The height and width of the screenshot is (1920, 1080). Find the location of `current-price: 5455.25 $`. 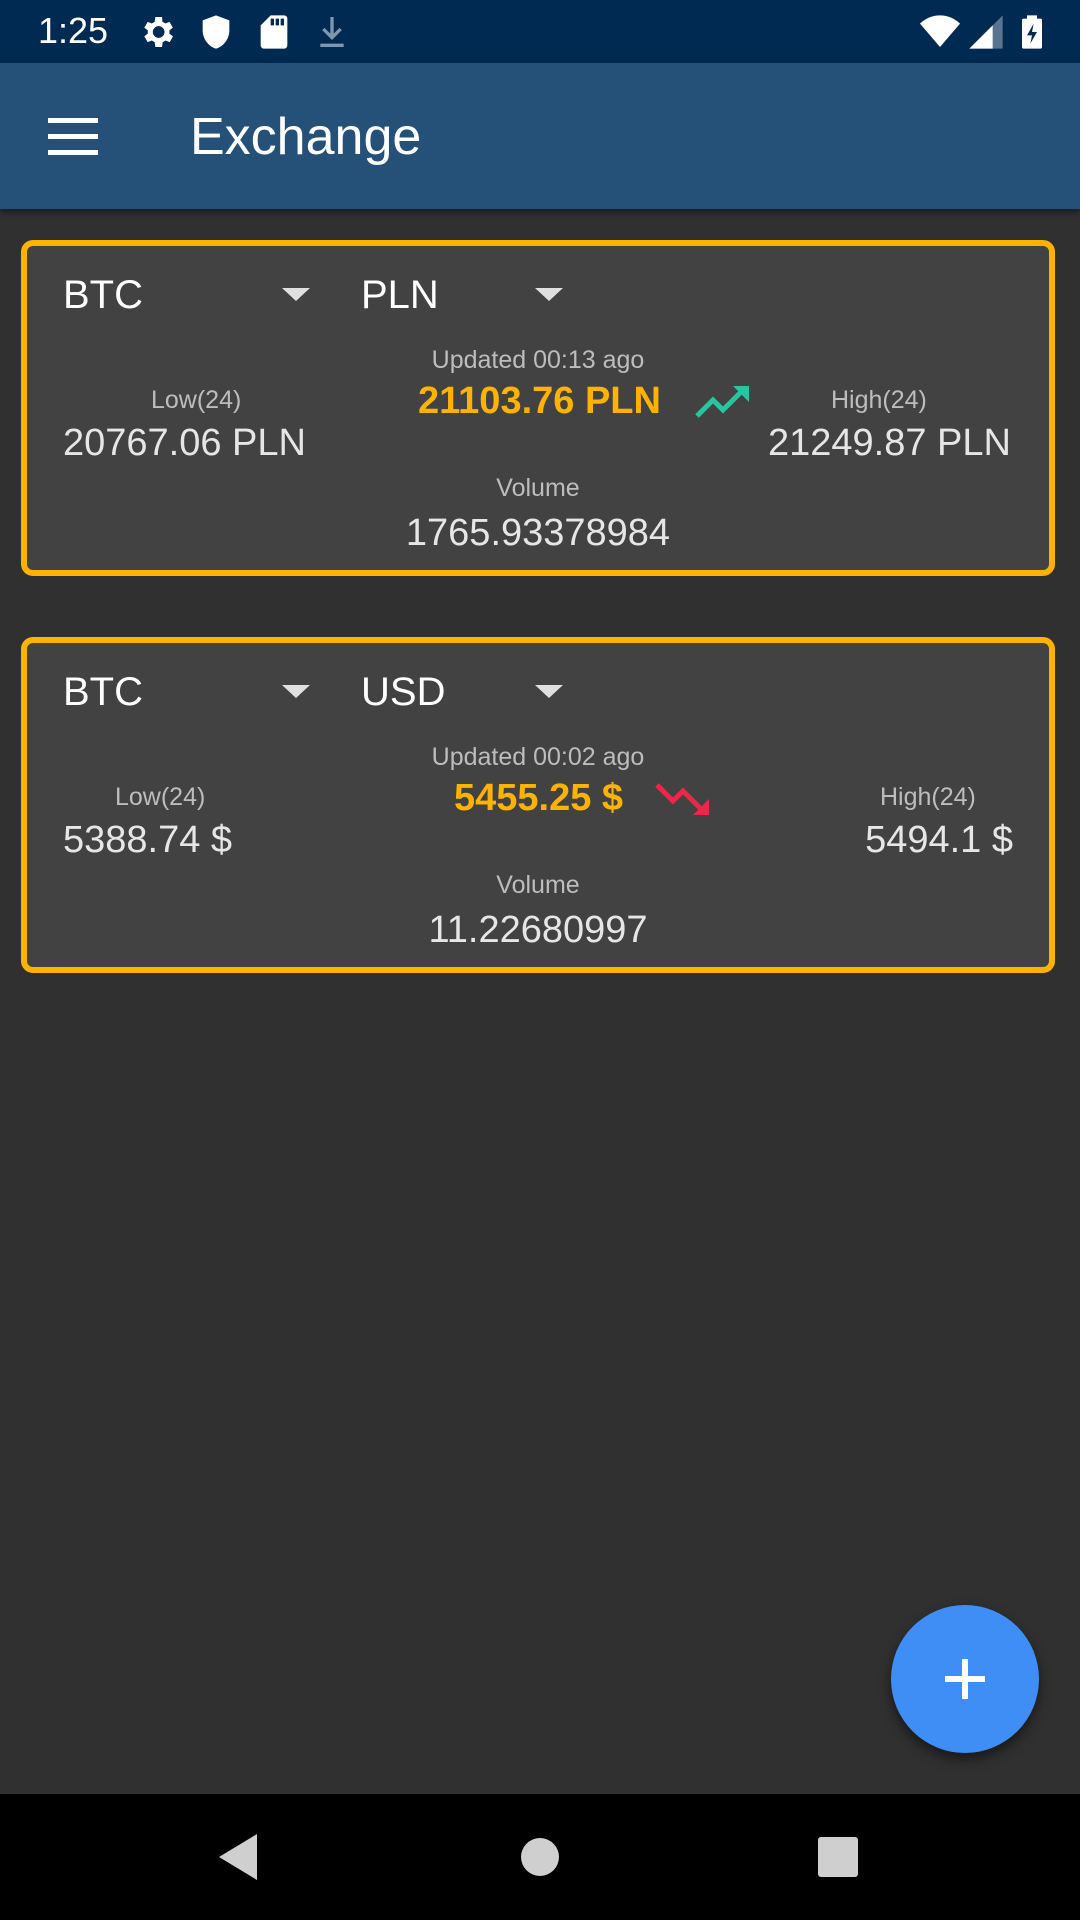

current-price: 5455.25 $ is located at coordinates (539, 798).